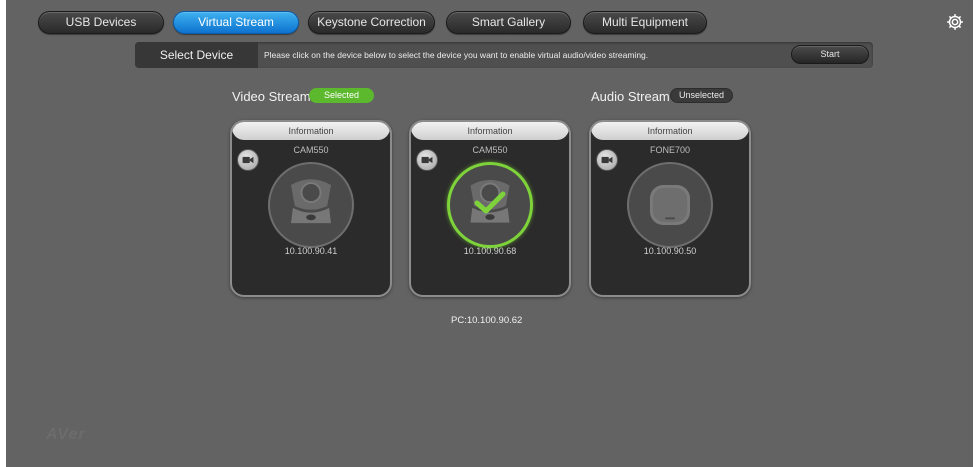  I want to click on audio-stream-status-badge: Unselected, so click(701, 95).